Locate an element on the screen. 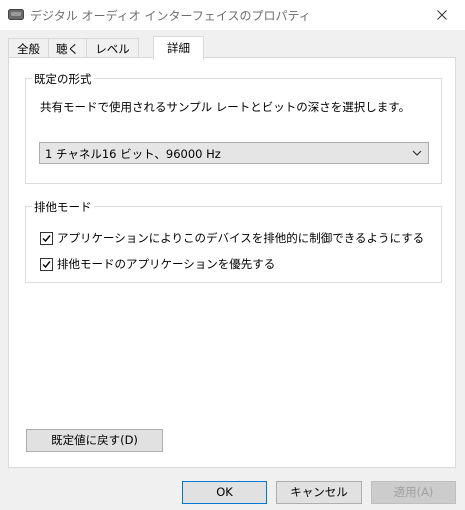 This screenshot has width=465, height=510. default-format-description: 共有モードで使用されるサンプル レートとビットの深さを選択します。 is located at coordinates (225, 107).